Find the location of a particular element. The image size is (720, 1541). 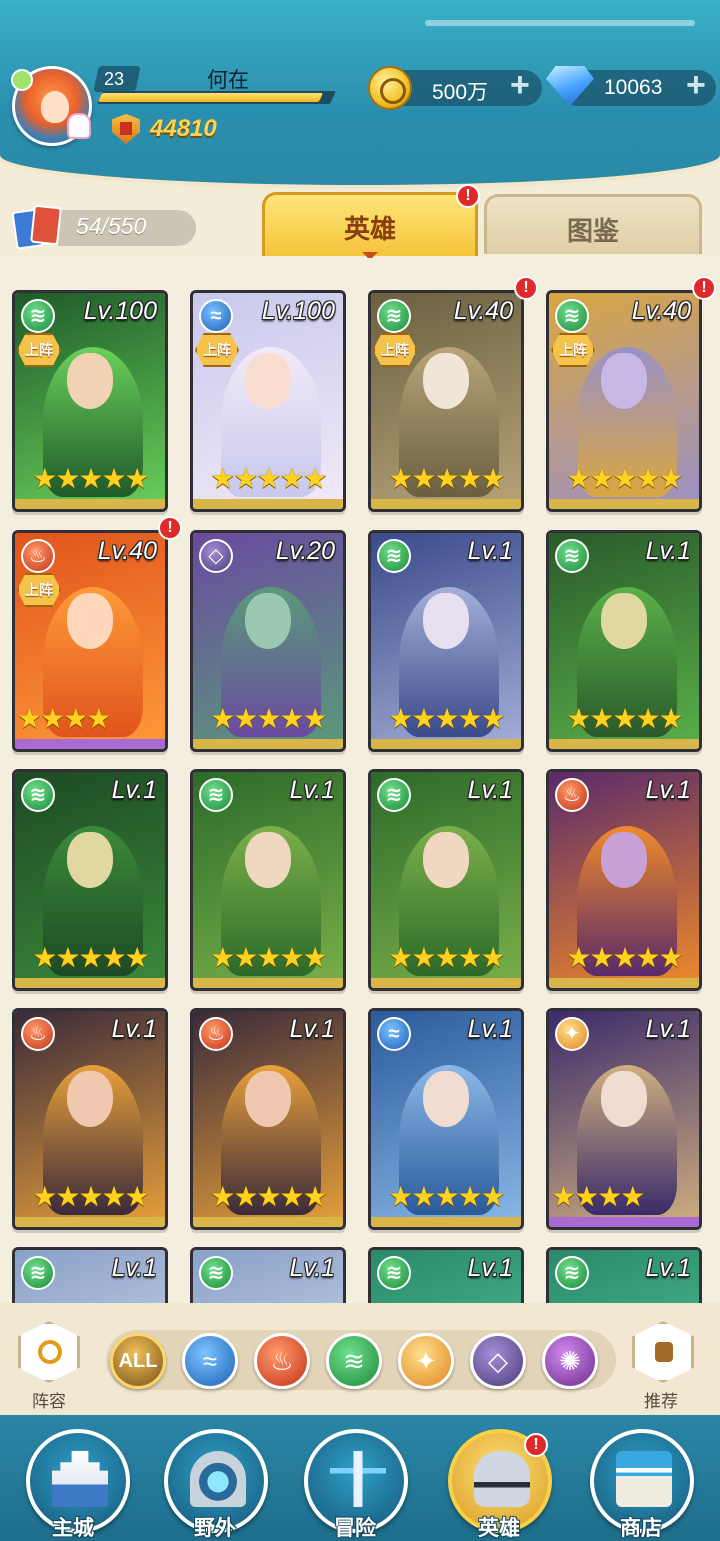

recommend-button is located at coordinates (663, 1352).